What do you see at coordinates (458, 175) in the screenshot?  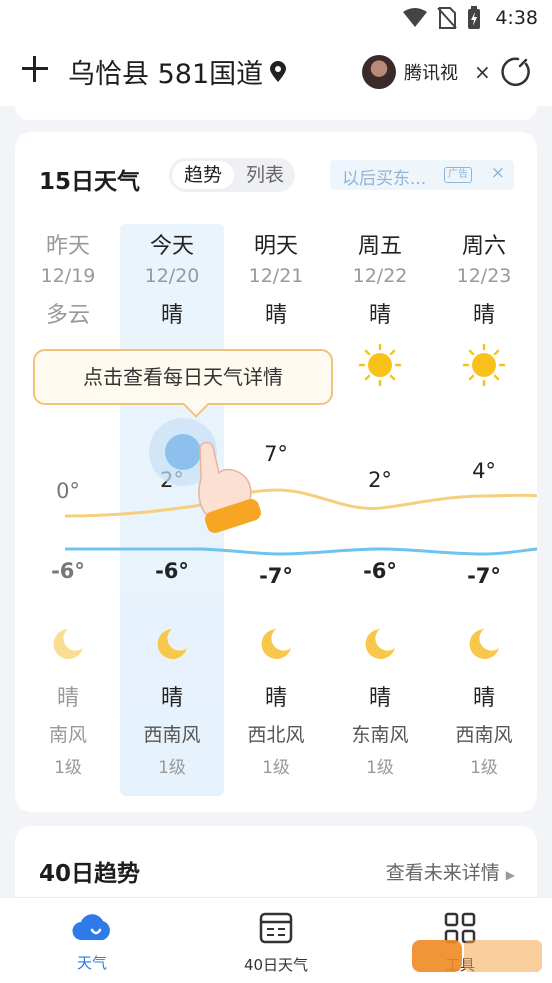 I see `ad-tag: 广告` at bounding box center [458, 175].